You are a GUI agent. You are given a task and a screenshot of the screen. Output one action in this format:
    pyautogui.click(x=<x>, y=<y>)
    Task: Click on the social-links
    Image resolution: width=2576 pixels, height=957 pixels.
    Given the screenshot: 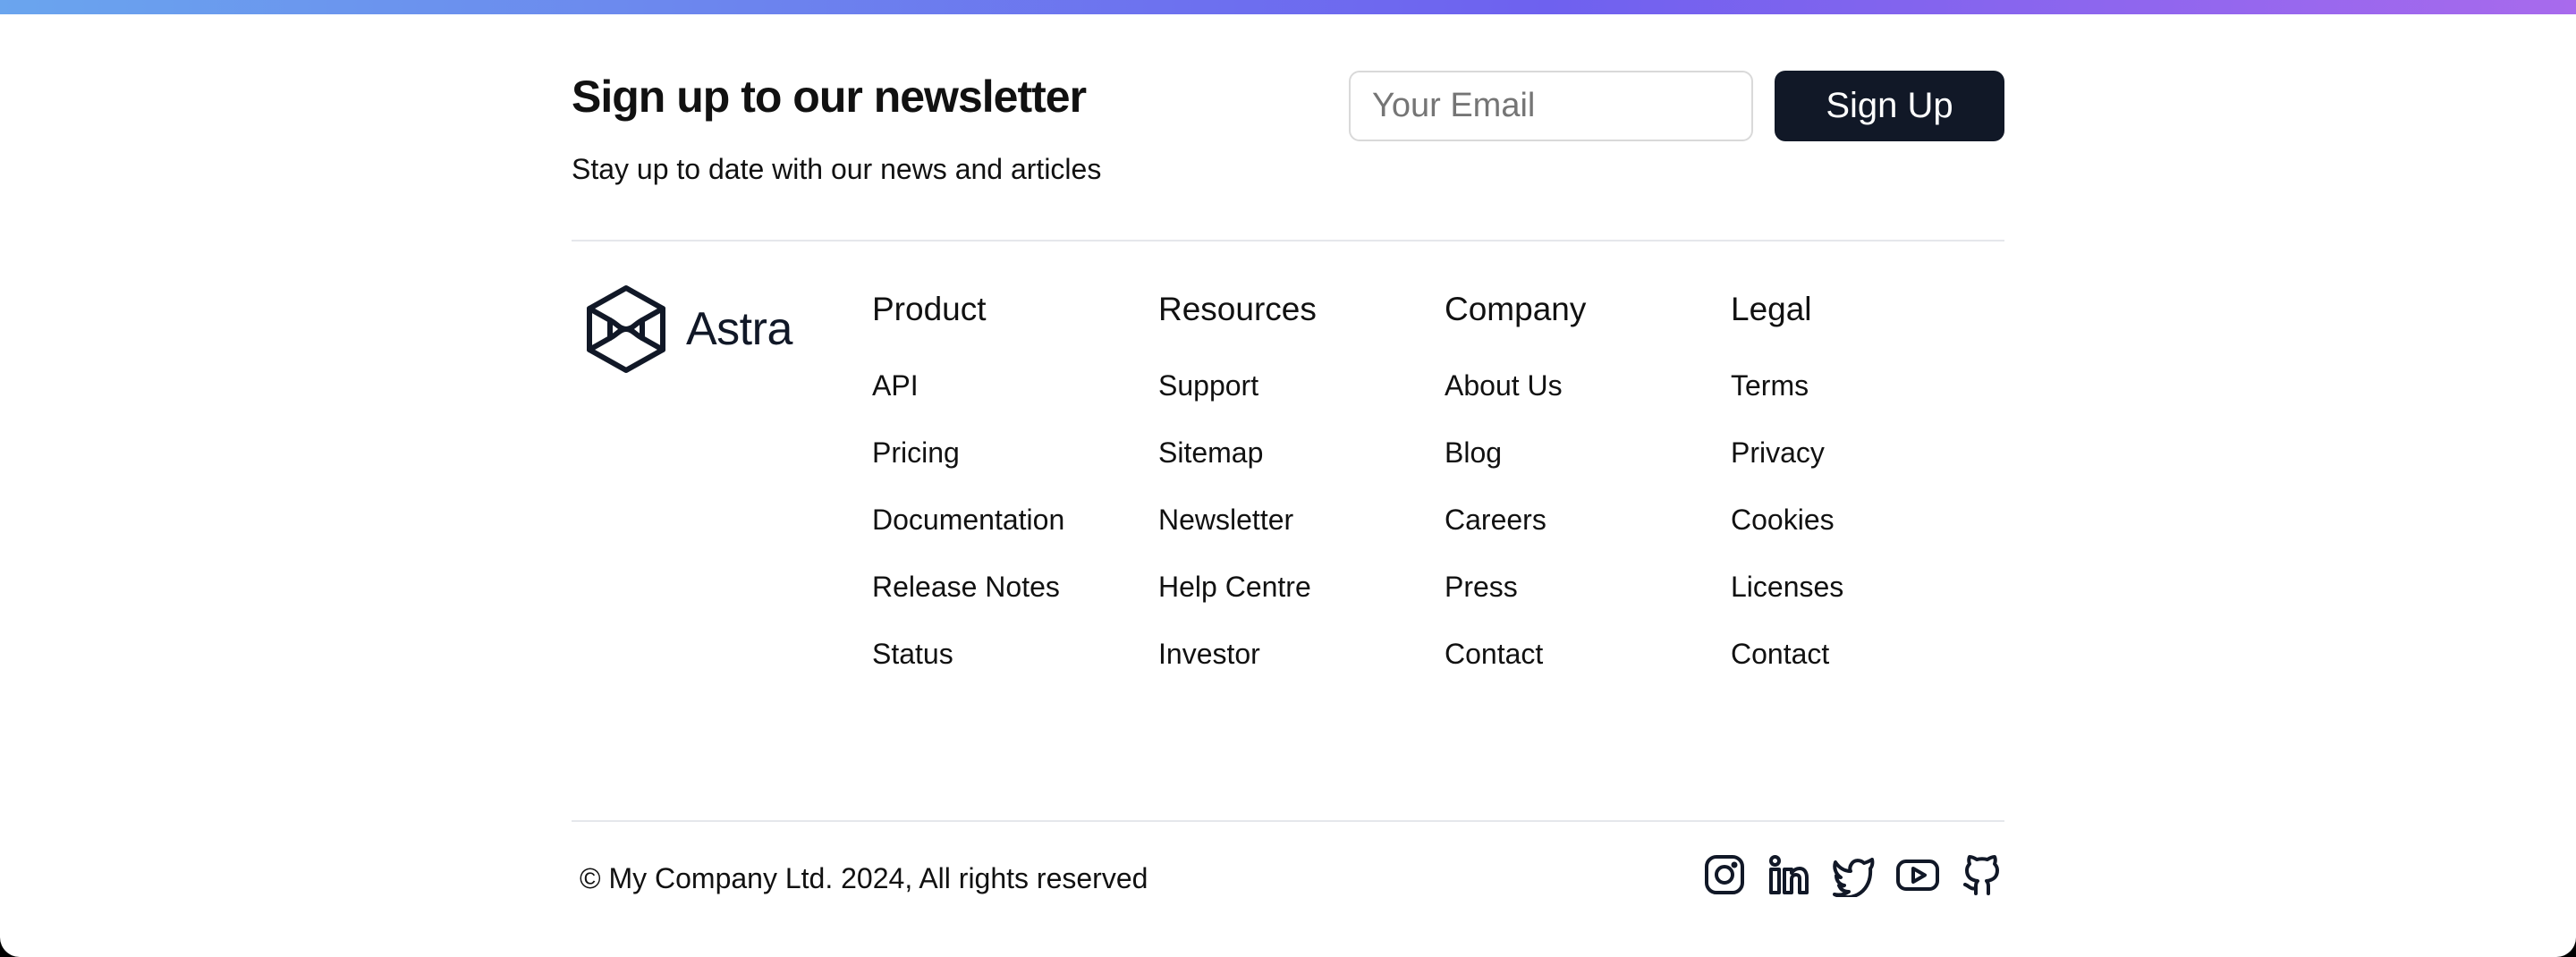 What is the action you would take?
    pyautogui.click(x=1853, y=874)
    